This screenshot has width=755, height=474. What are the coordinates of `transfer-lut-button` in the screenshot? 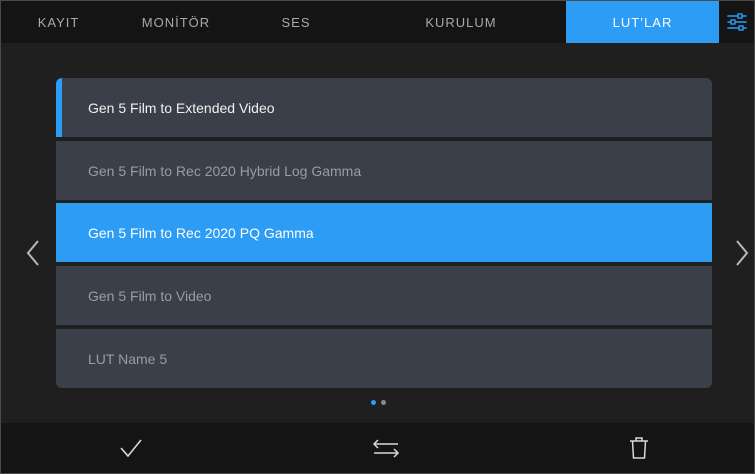 It's located at (386, 448).